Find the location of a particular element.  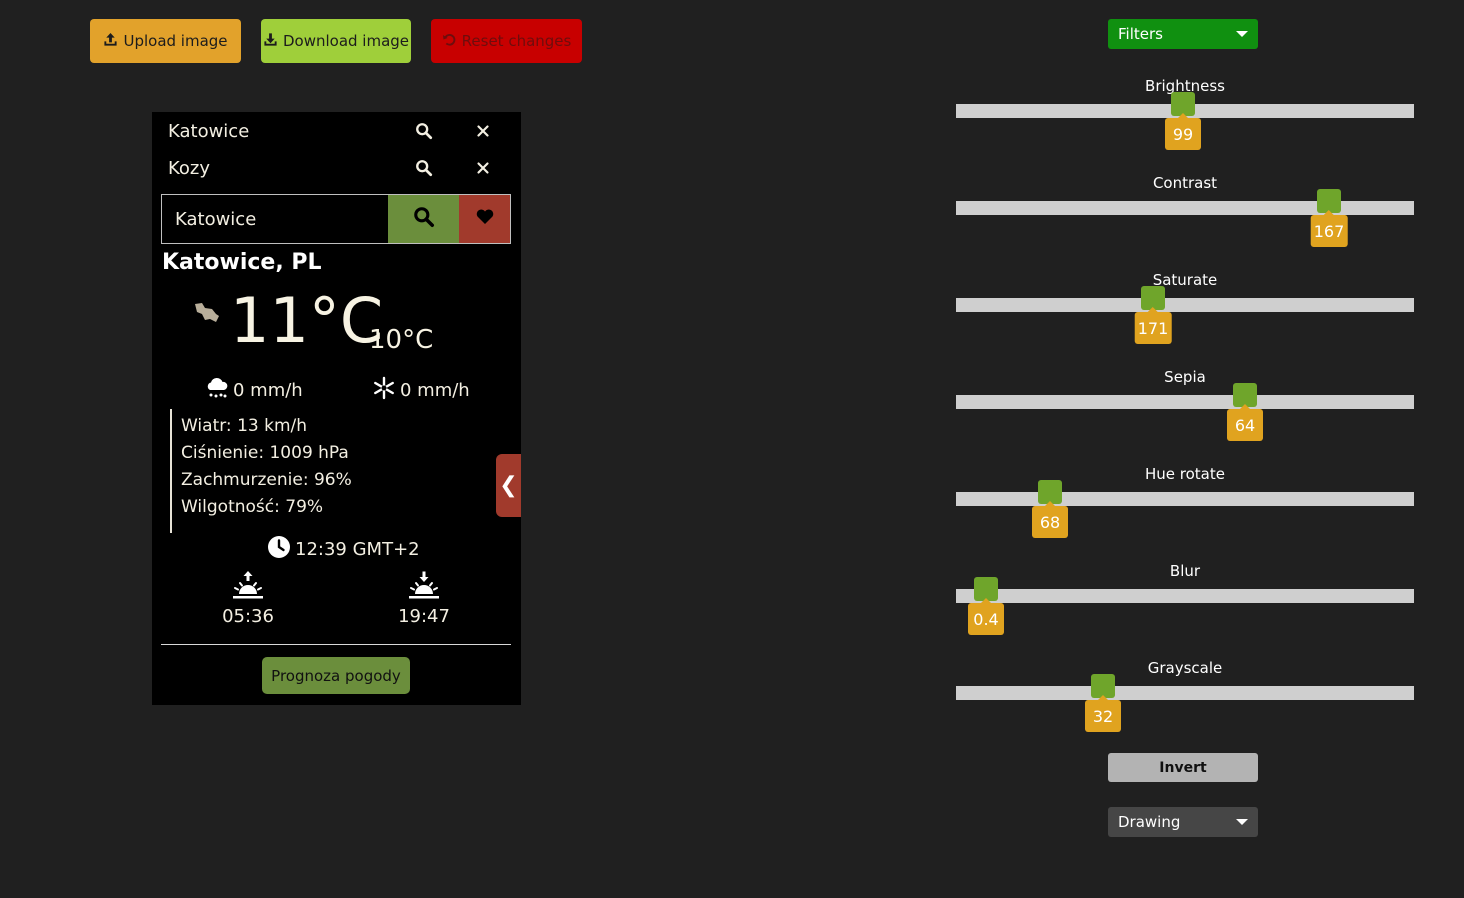

search-button is located at coordinates (423, 219).